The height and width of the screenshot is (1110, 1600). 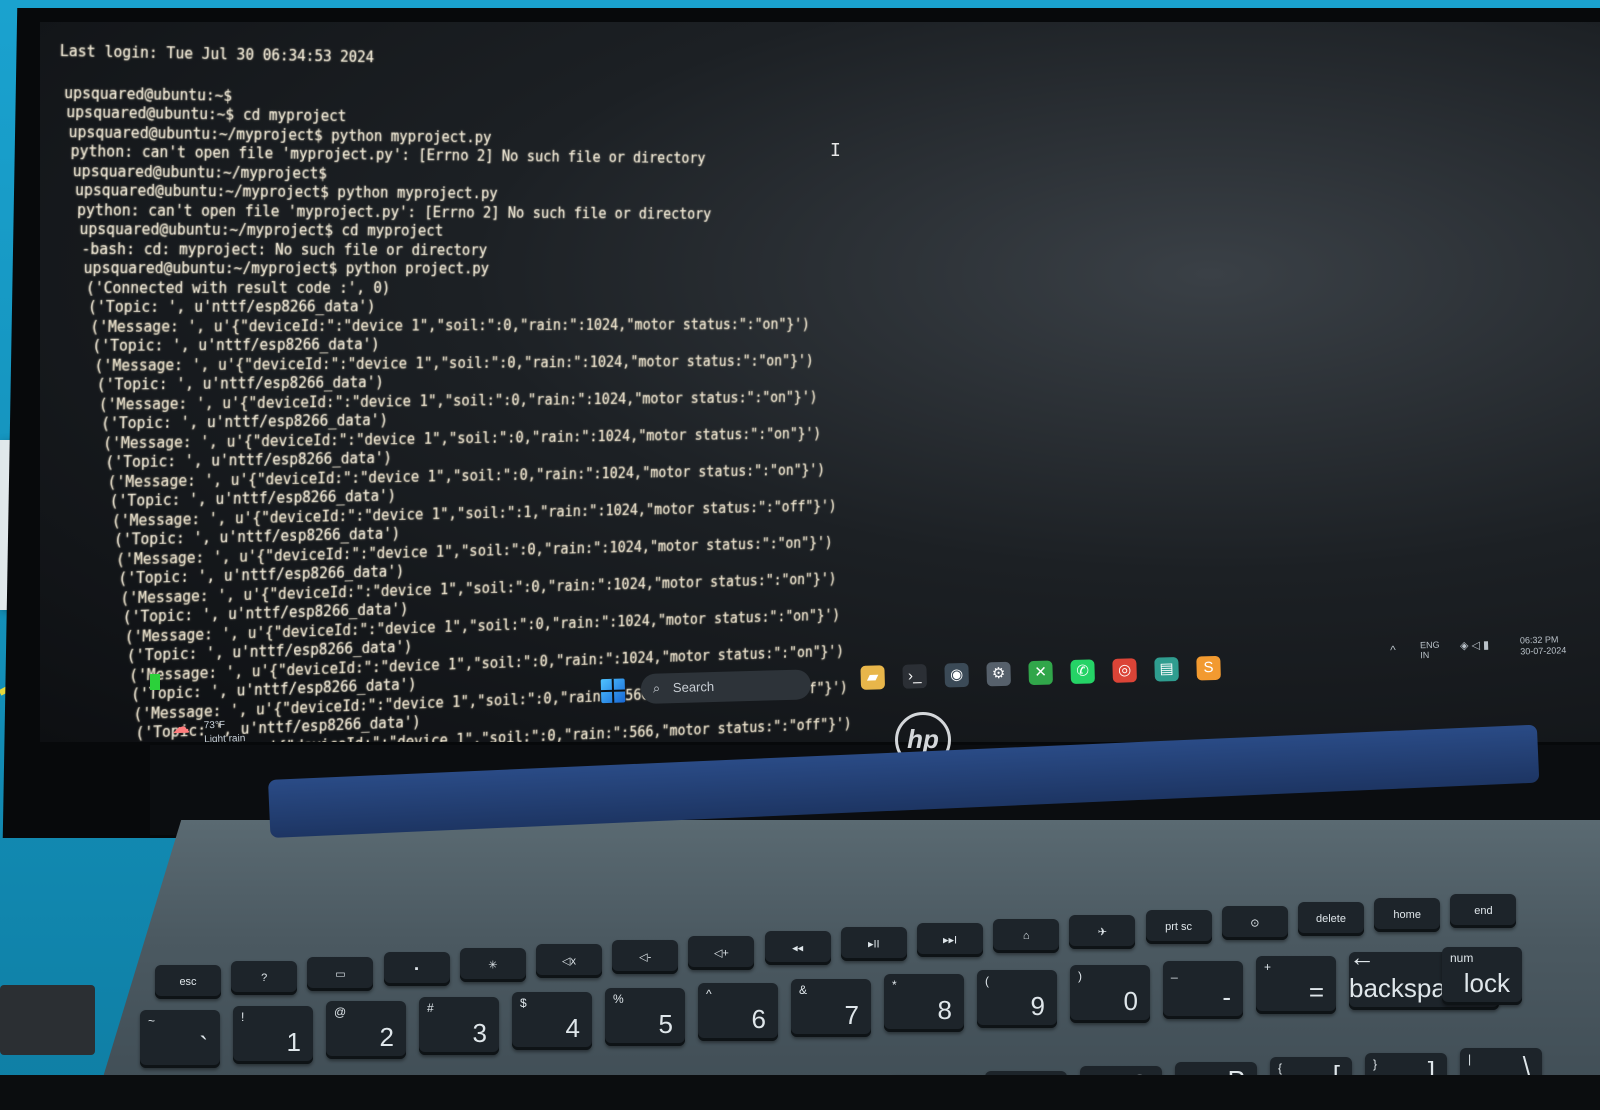 What do you see at coordinates (569, 961) in the screenshot?
I see `fn-key: ◁x` at bounding box center [569, 961].